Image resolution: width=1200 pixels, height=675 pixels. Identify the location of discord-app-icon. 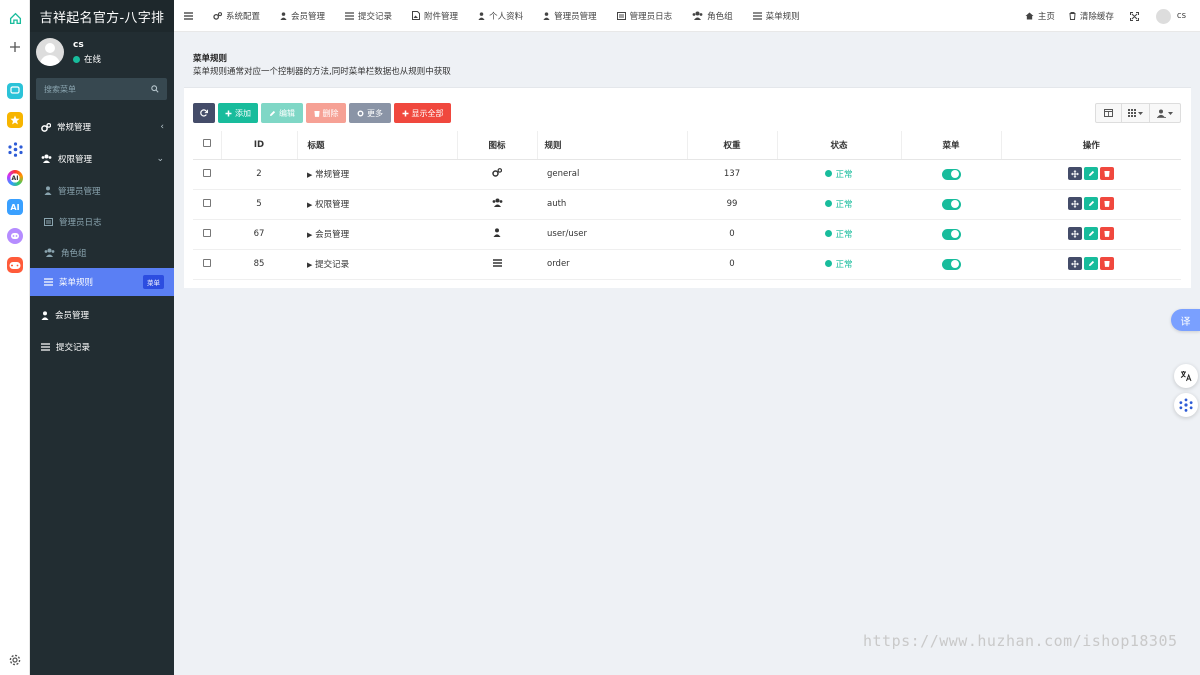
(15, 236).